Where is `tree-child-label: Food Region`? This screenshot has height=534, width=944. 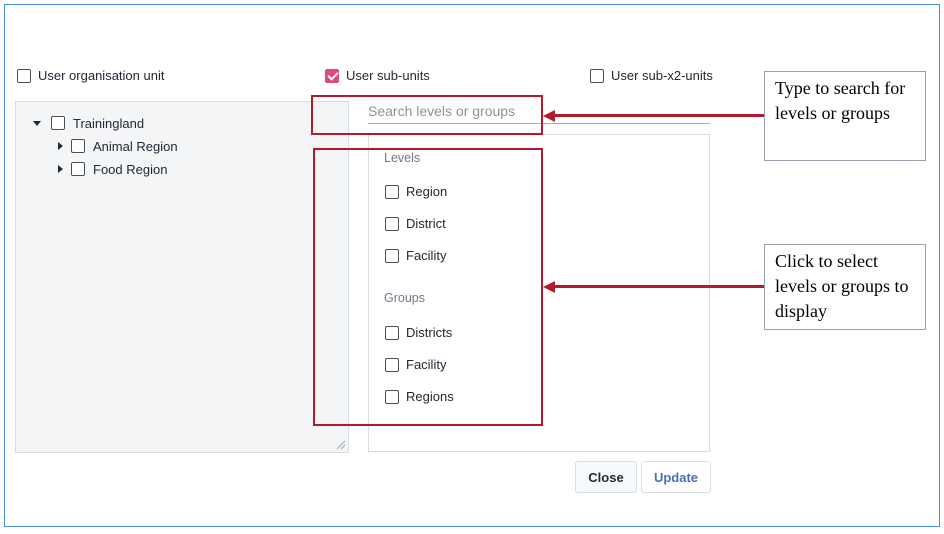 tree-child-label: Food Region is located at coordinates (130, 170).